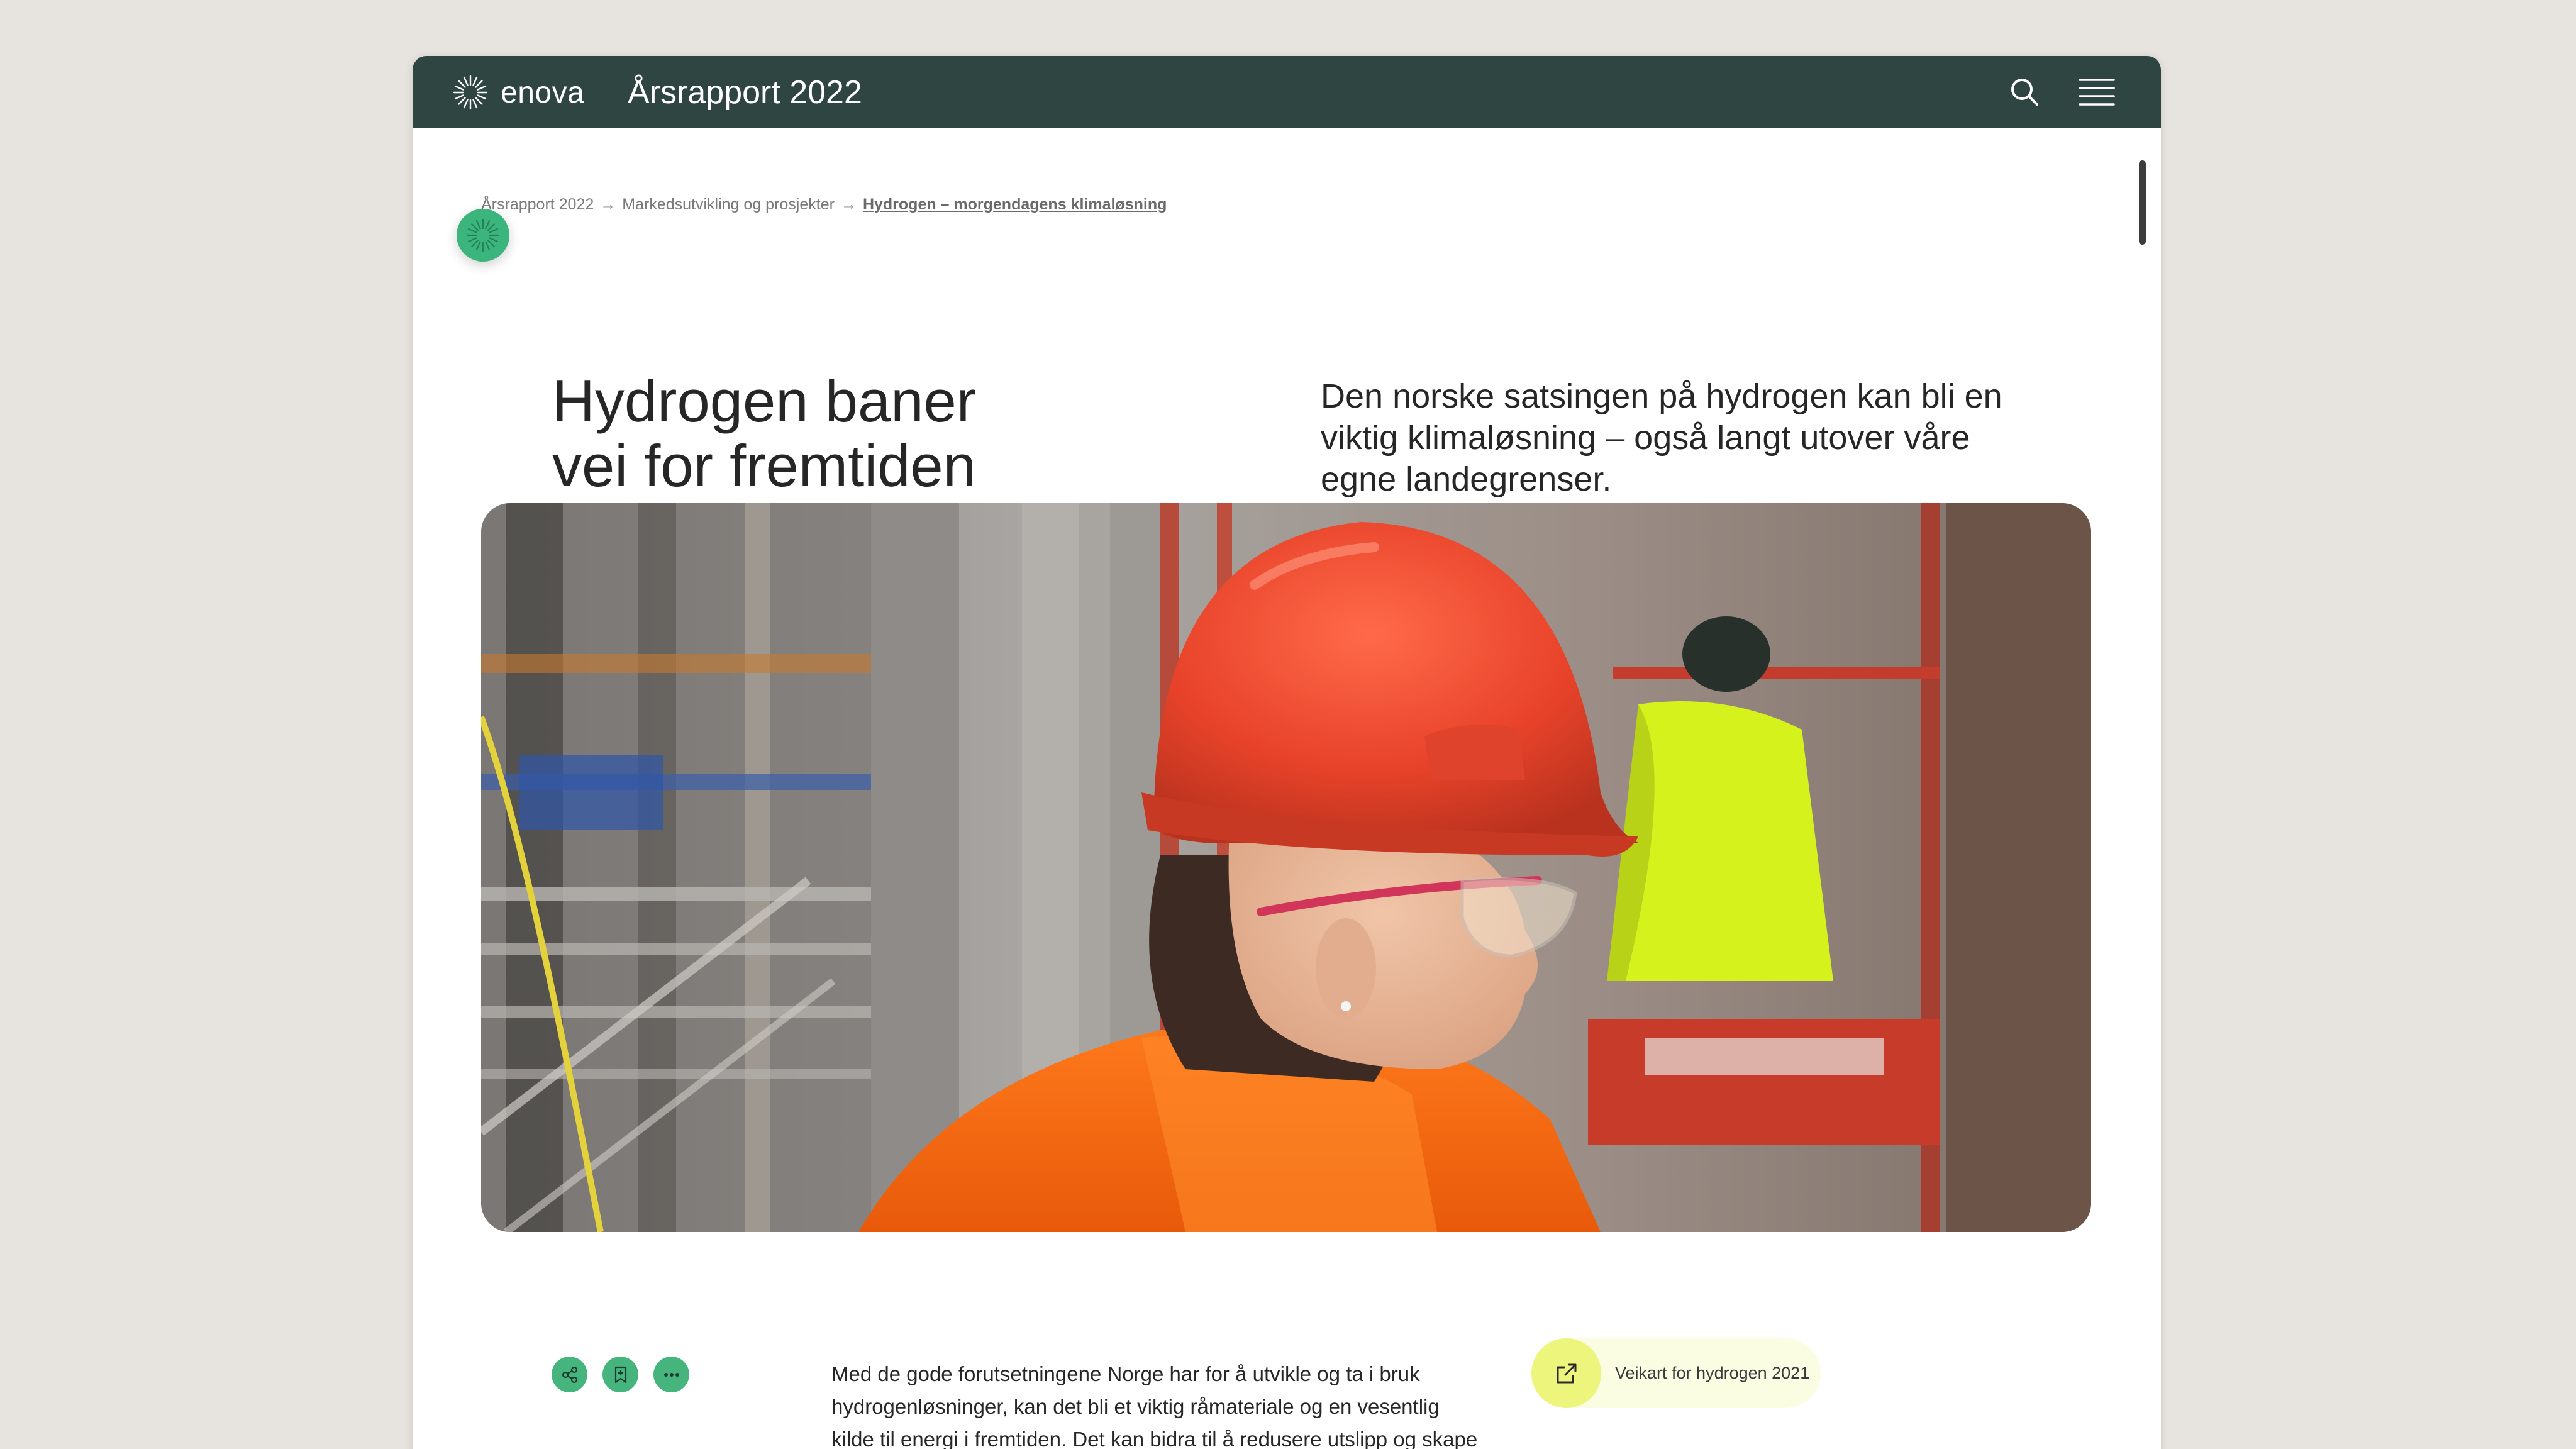 Image resolution: width=2576 pixels, height=1449 pixels. What do you see at coordinates (728, 205) in the screenshot?
I see `breadcrumb-item-markedsutvikling: Markedsutvikling og prosjekter` at bounding box center [728, 205].